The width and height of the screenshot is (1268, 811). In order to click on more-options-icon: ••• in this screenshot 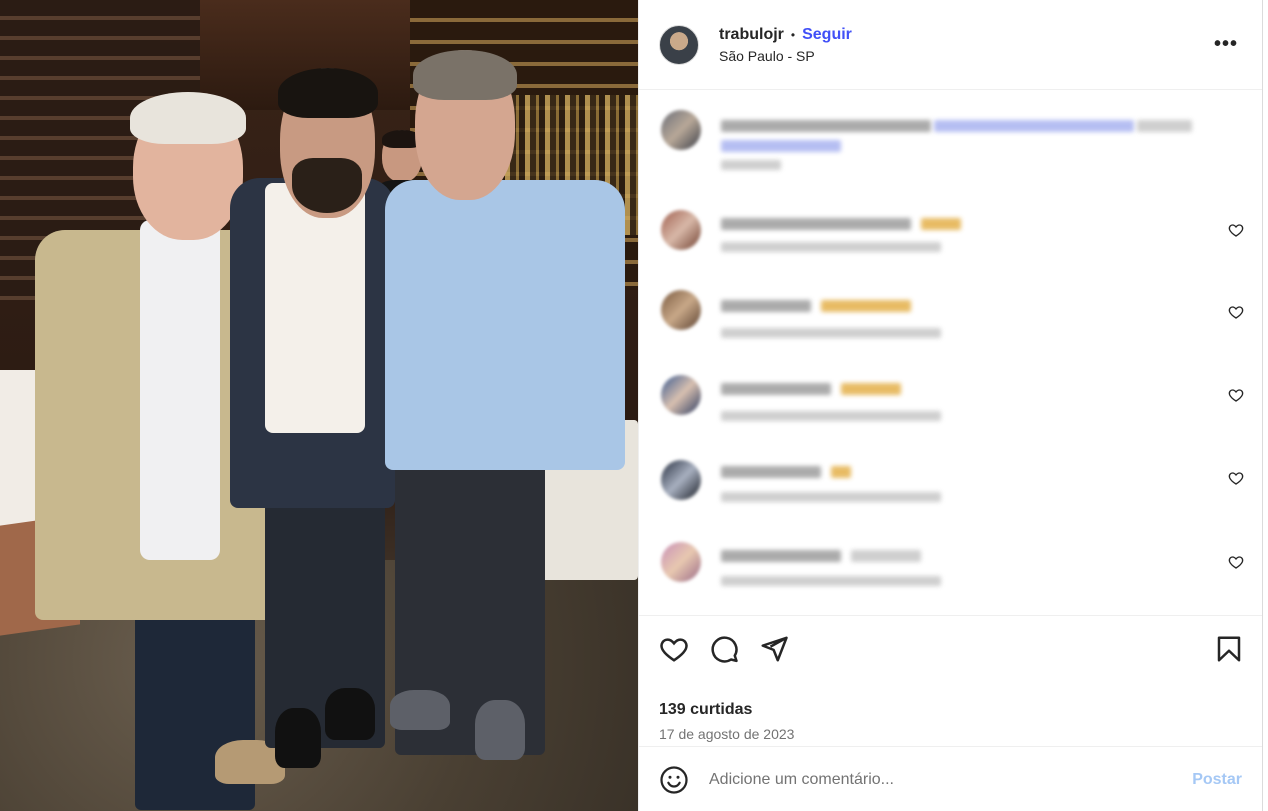, I will do `click(1226, 44)`.